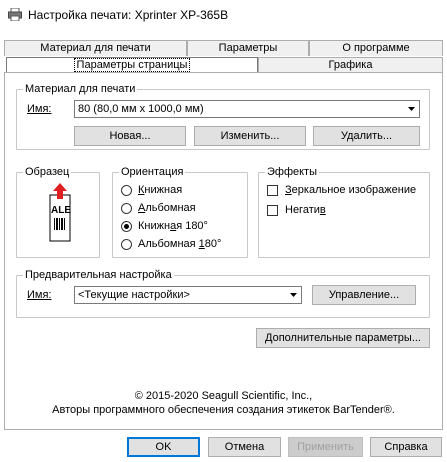 The width and height of the screenshot is (447, 462). I want to click on mirror-label: Зеркальное изображение, so click(351, 190).